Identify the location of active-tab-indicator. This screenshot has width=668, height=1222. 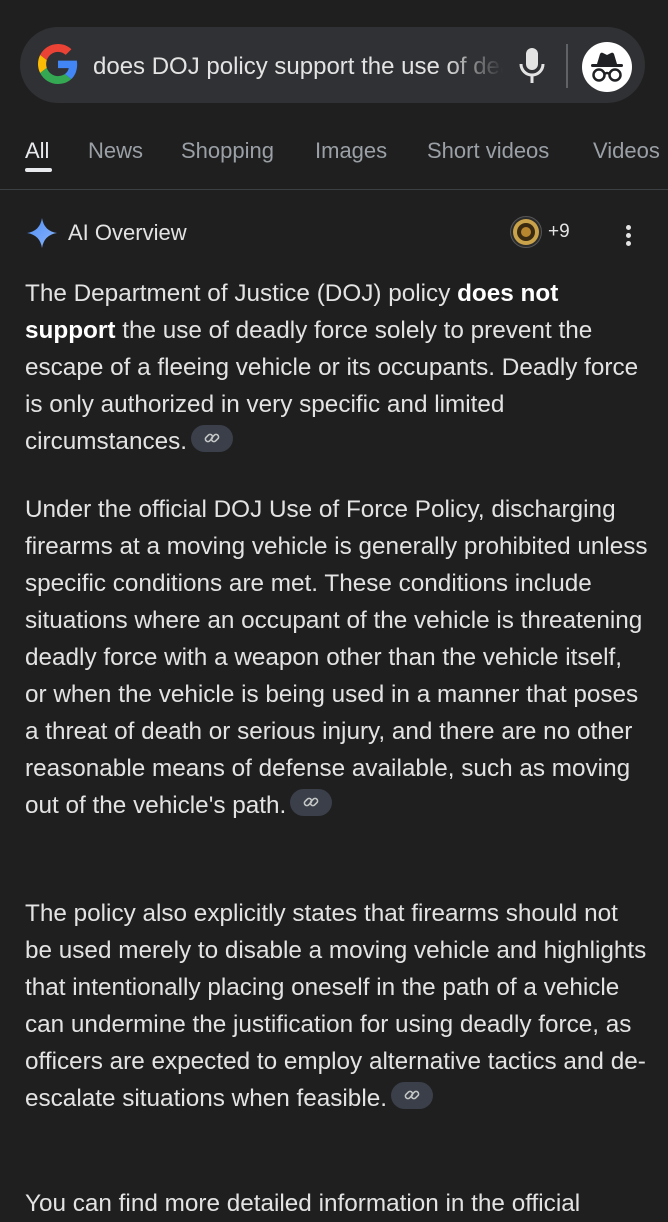
(38, 170).